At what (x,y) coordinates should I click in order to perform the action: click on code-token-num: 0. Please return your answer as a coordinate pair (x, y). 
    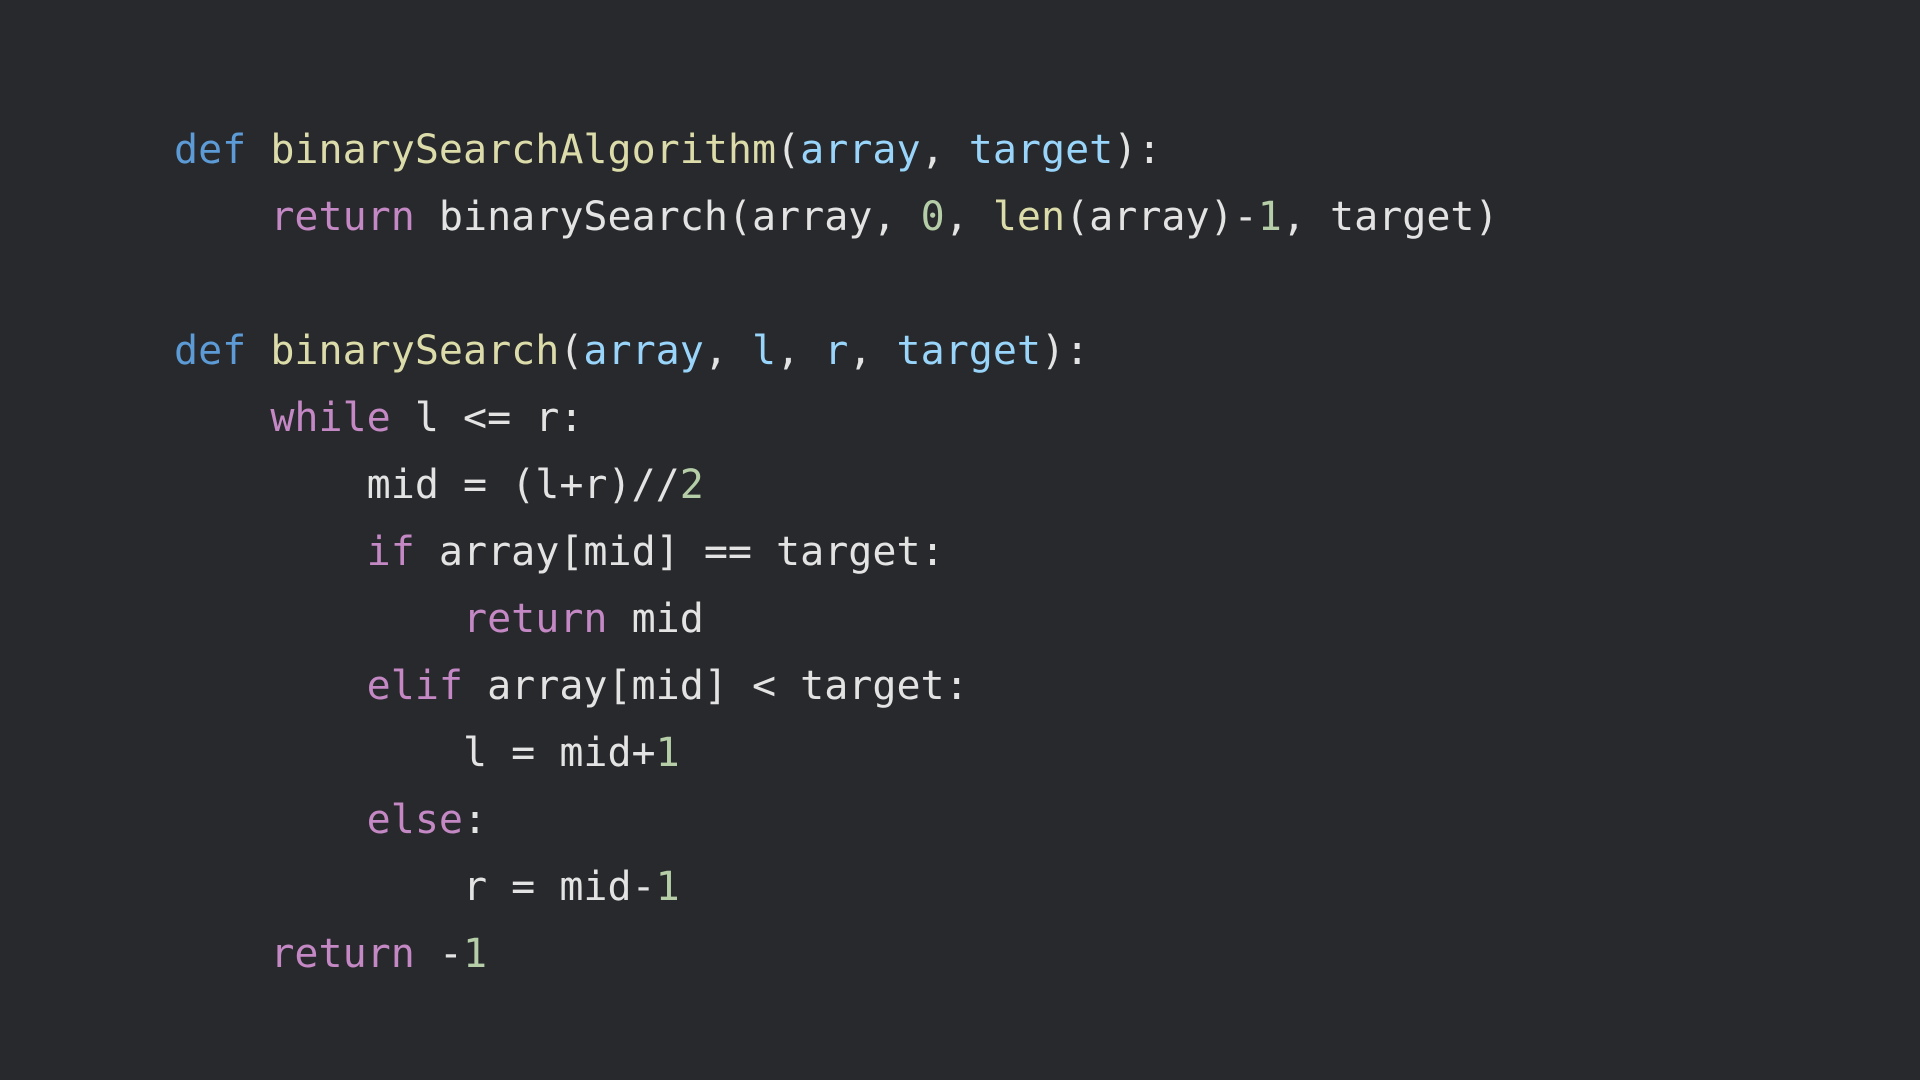
    Looking at the image, I should click on (932, 217).